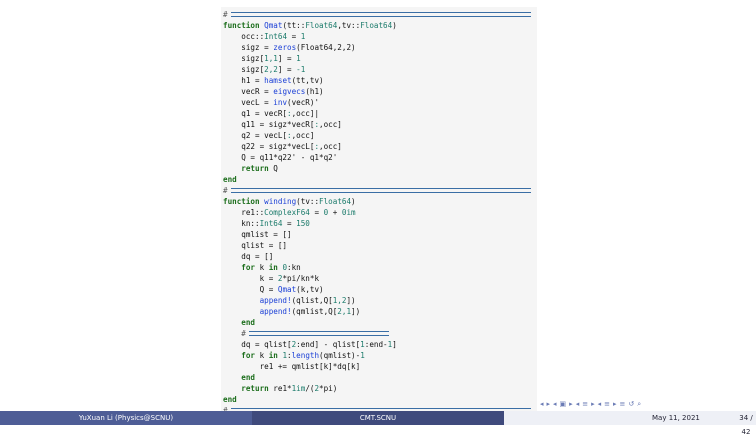  What do you see at coordinates (282, 388) in the screenshot?
I see `code-token: re1*` at bounding box center [282, 388].